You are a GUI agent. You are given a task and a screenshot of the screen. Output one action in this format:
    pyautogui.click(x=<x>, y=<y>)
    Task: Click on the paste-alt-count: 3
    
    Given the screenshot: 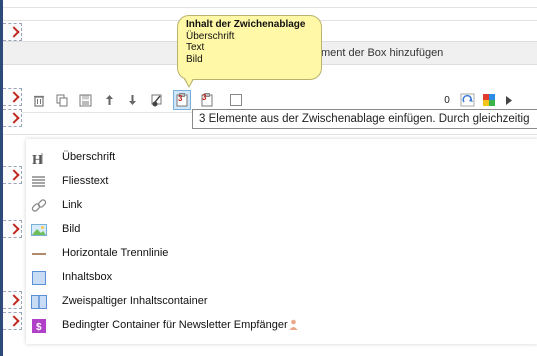 What is the action you would take?
    pyautogui.click(x=204, y=97)
    